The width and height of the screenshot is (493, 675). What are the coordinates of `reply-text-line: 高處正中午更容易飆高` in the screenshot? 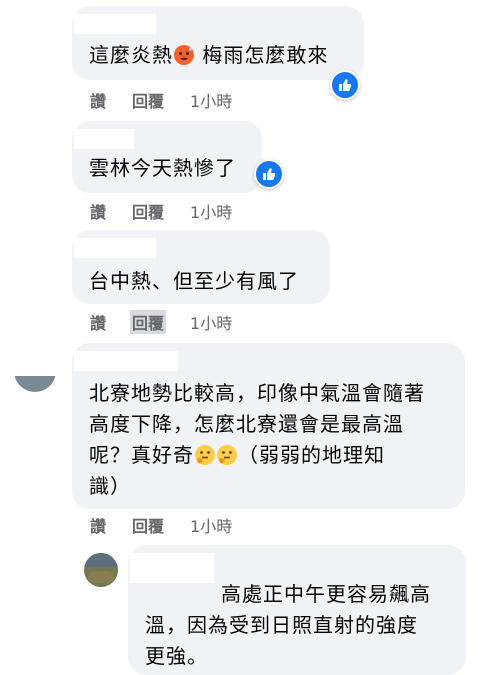 It's located at (326, 594).